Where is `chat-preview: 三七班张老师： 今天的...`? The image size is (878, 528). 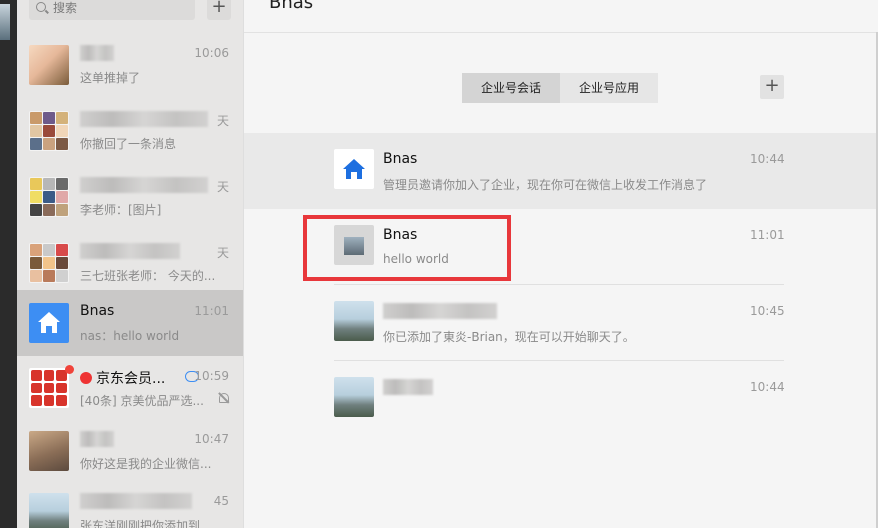
chat-preview: 三七班张老师： 今天的... is located at coordinates (148, 276).